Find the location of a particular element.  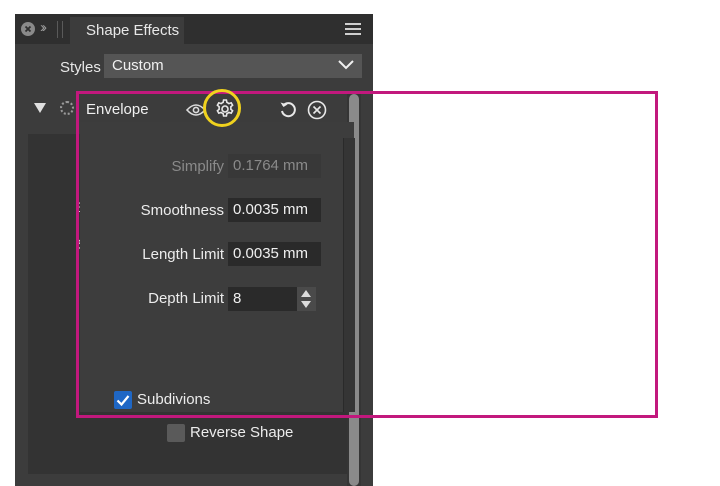

styles-dropdown-value: Custom is located at coordinates (138, 65).